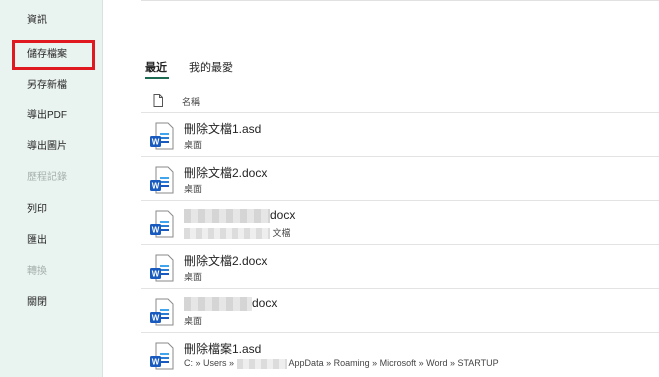 The height and width of the screenshot is (377, 659). Describe the element at coordinates (223, 129) in the screenshot. I see `file-name: 刪除文檔1.asd` at that location.